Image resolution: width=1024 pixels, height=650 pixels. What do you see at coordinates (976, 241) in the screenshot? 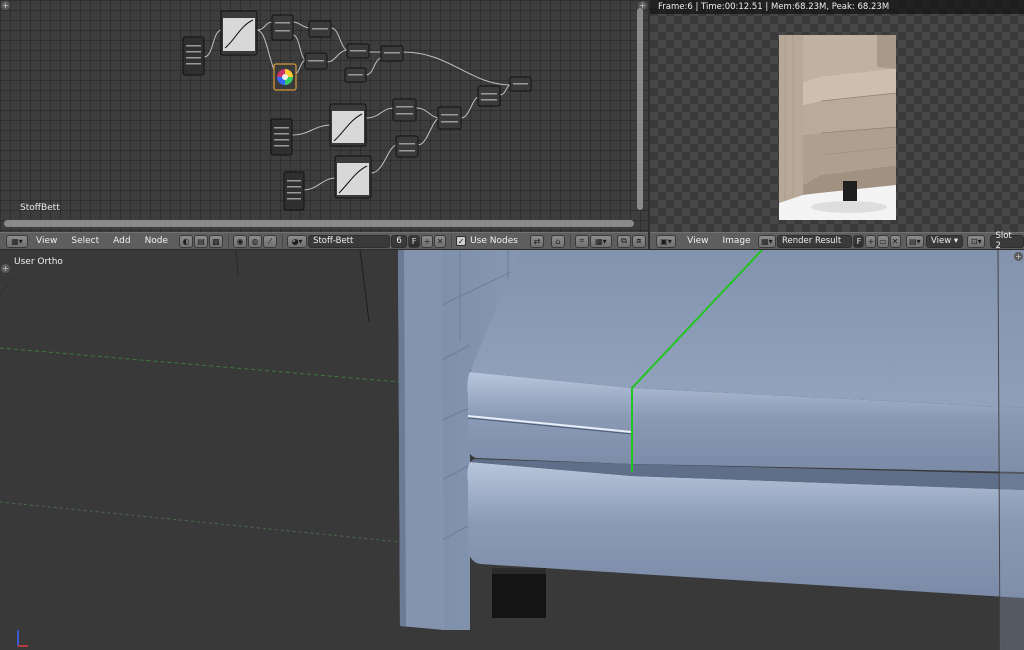
I see `pivot-icon: ⊡▾` at bounding box center [976, 241].